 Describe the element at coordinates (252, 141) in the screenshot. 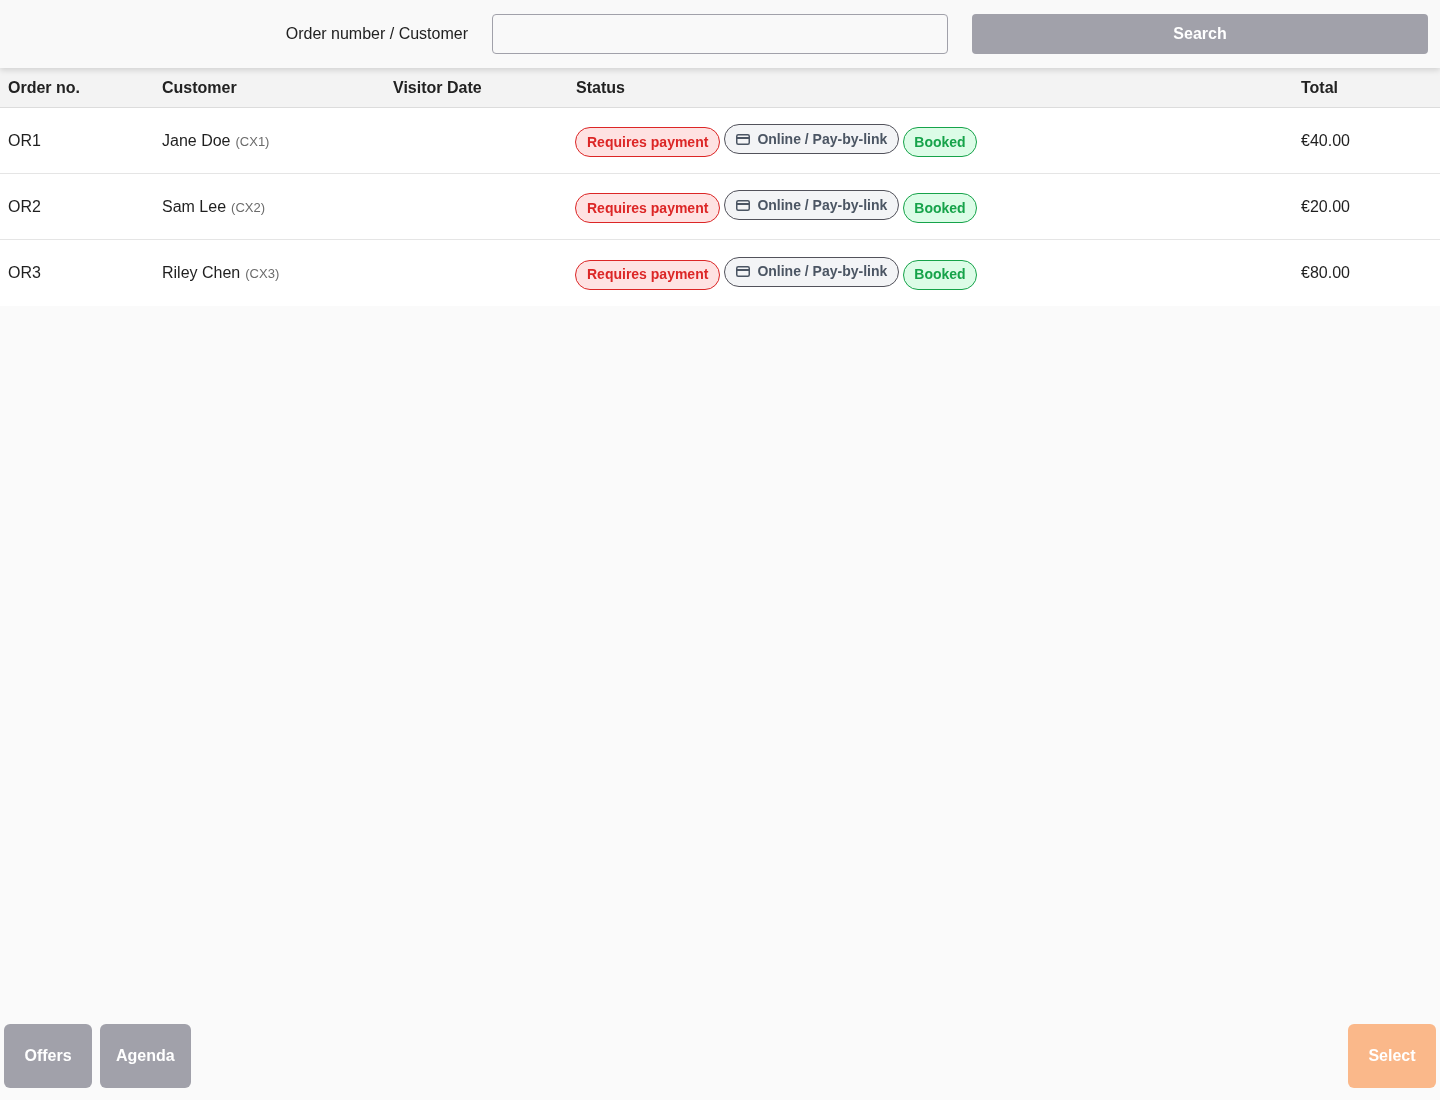

I see `customer-code: (CX1)` at that location.